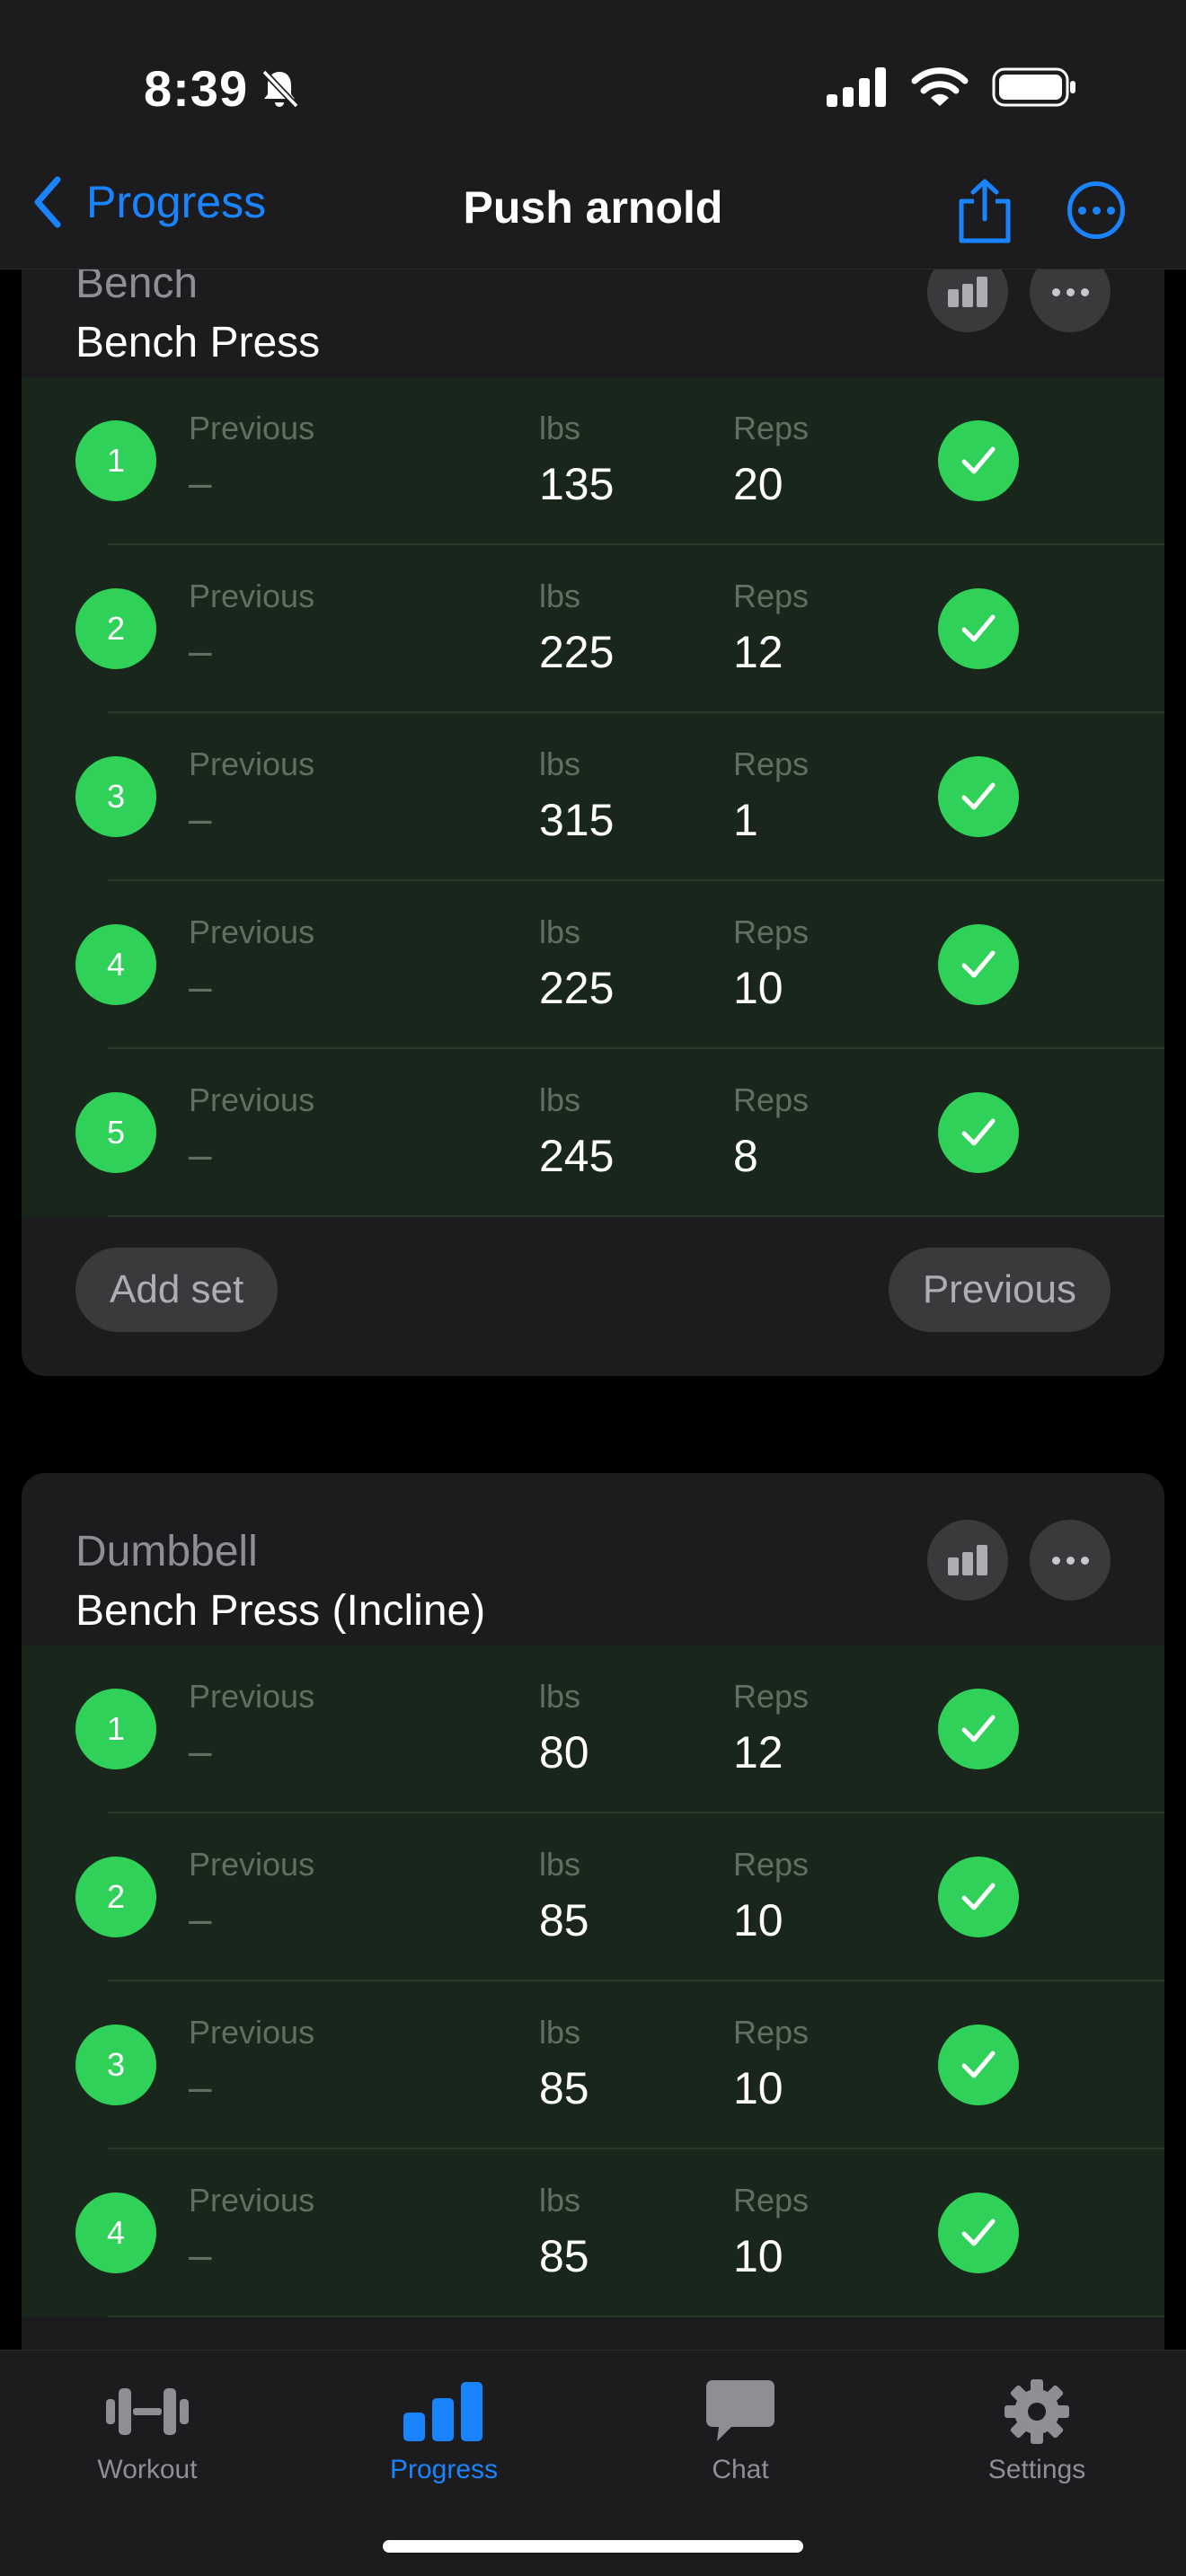  I want to click on exercise-footer: Add set Previous, so click(593, 1296).